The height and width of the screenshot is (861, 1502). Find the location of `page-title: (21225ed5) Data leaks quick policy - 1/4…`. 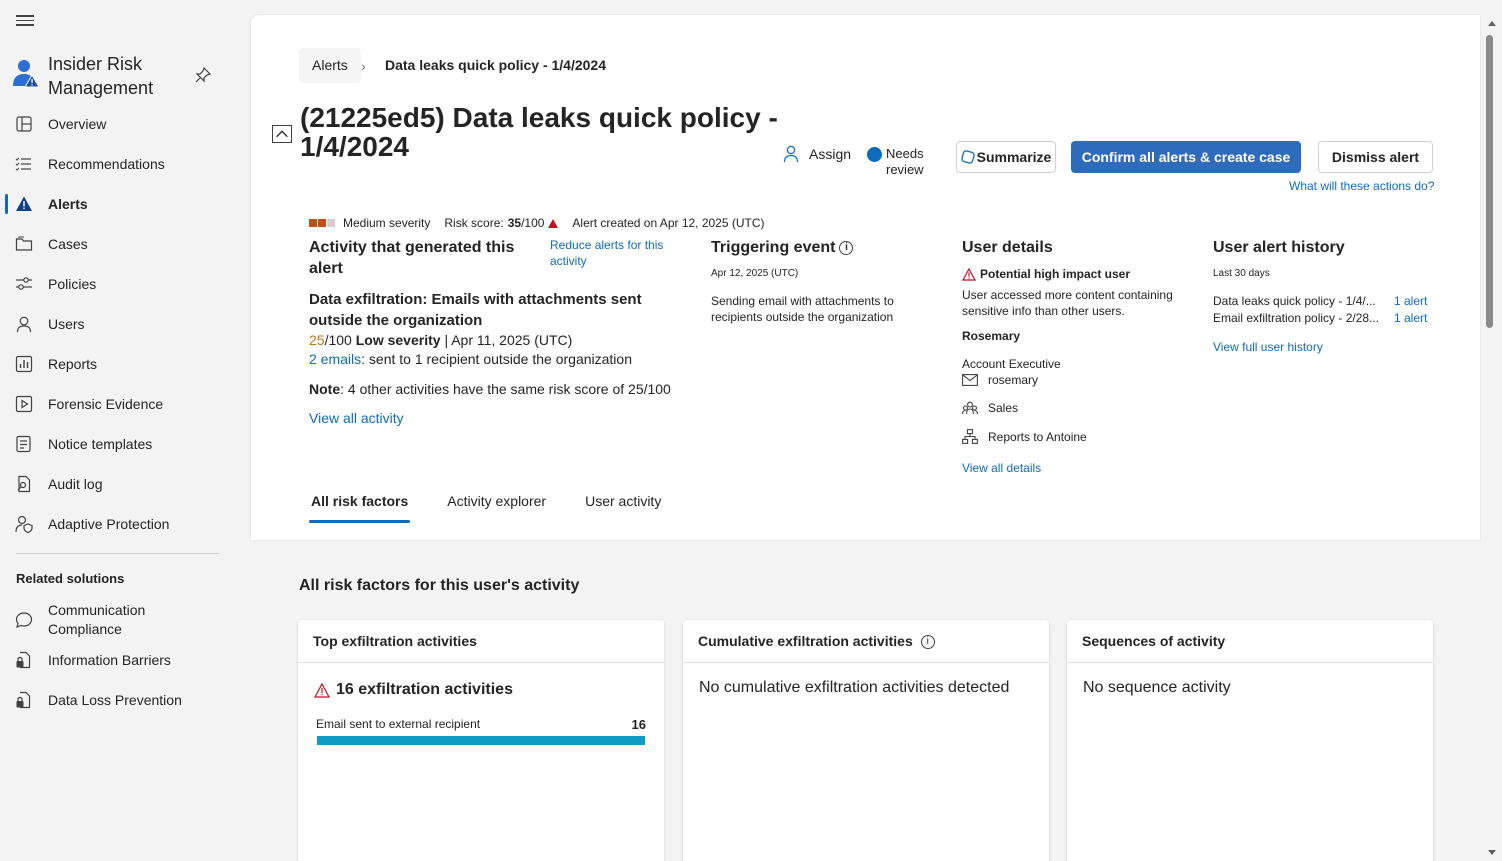

page-title: (21225ed5) Data leaks quick policy - 1/4… is located at coordinates (539, 132).